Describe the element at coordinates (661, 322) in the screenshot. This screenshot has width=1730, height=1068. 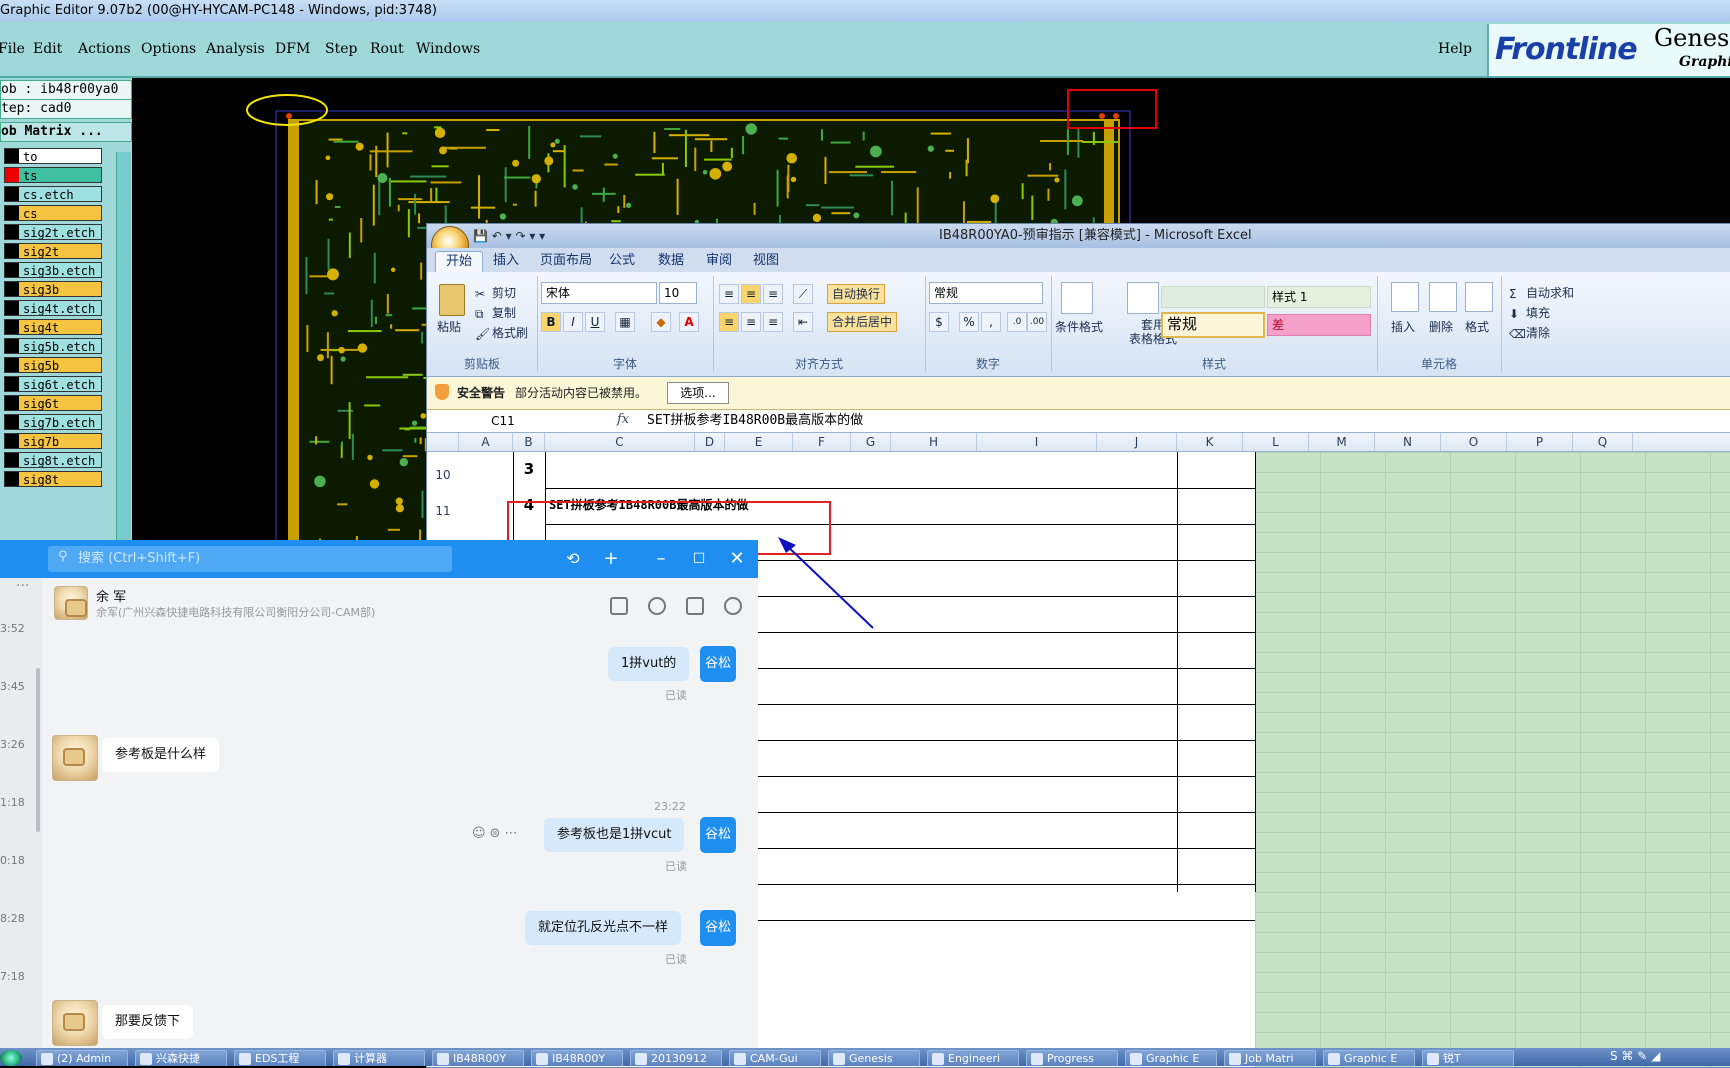
I see `fill-color-button: ◆` at that location.